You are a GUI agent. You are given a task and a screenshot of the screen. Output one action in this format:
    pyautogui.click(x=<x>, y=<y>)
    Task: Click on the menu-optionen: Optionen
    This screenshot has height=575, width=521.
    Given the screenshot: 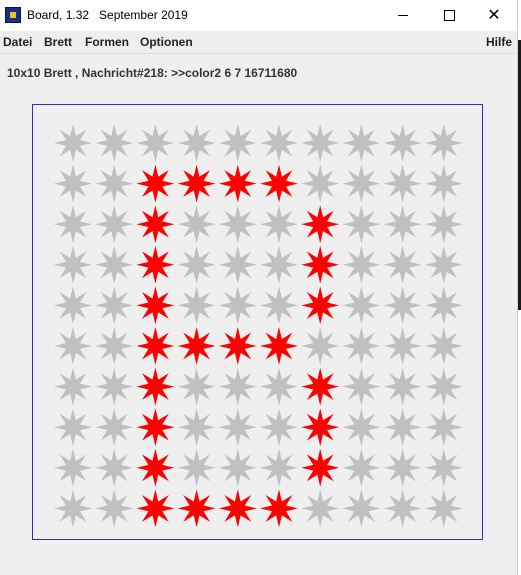 What is the action you would take?
    pyautogui.click(x=166, y=42)
    